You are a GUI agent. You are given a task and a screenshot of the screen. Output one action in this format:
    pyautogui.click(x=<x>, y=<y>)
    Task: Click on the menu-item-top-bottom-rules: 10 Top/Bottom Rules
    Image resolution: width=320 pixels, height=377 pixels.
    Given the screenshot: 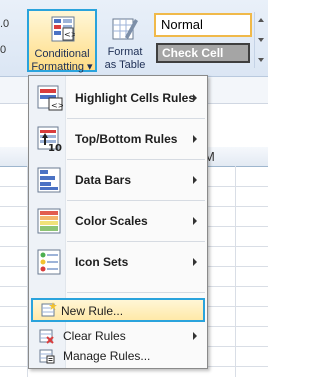 What is the action you would take?
    pyautogui.click(x=118, y=139)
    